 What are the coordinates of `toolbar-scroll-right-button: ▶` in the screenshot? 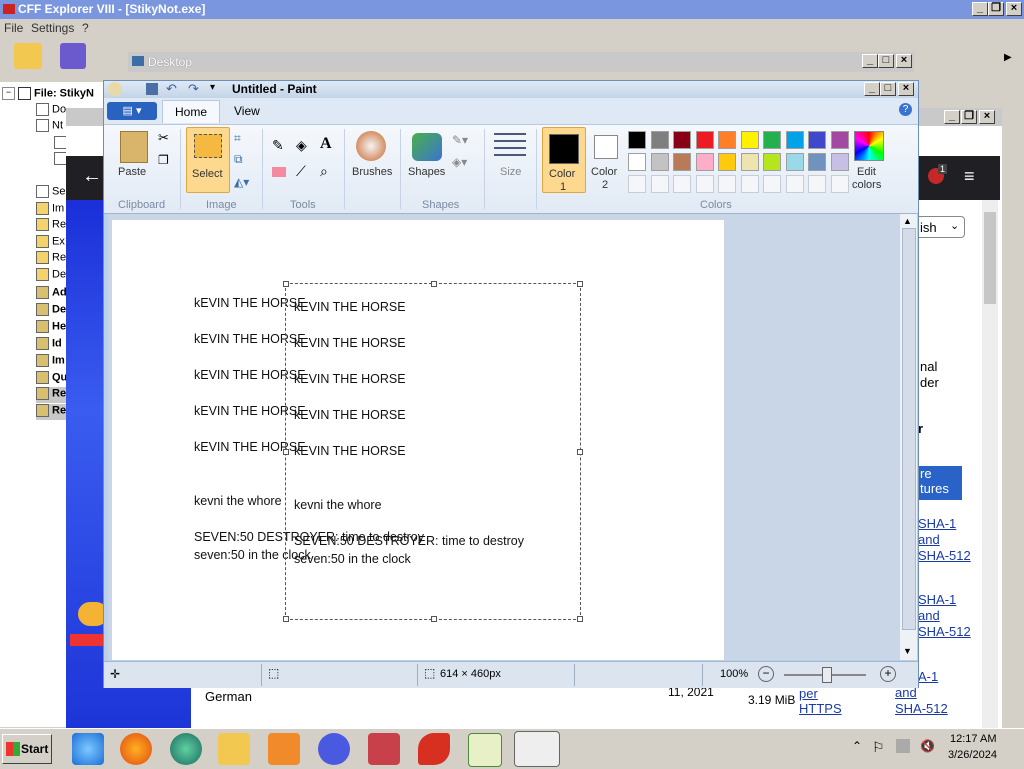 It's located at (1012, 59).